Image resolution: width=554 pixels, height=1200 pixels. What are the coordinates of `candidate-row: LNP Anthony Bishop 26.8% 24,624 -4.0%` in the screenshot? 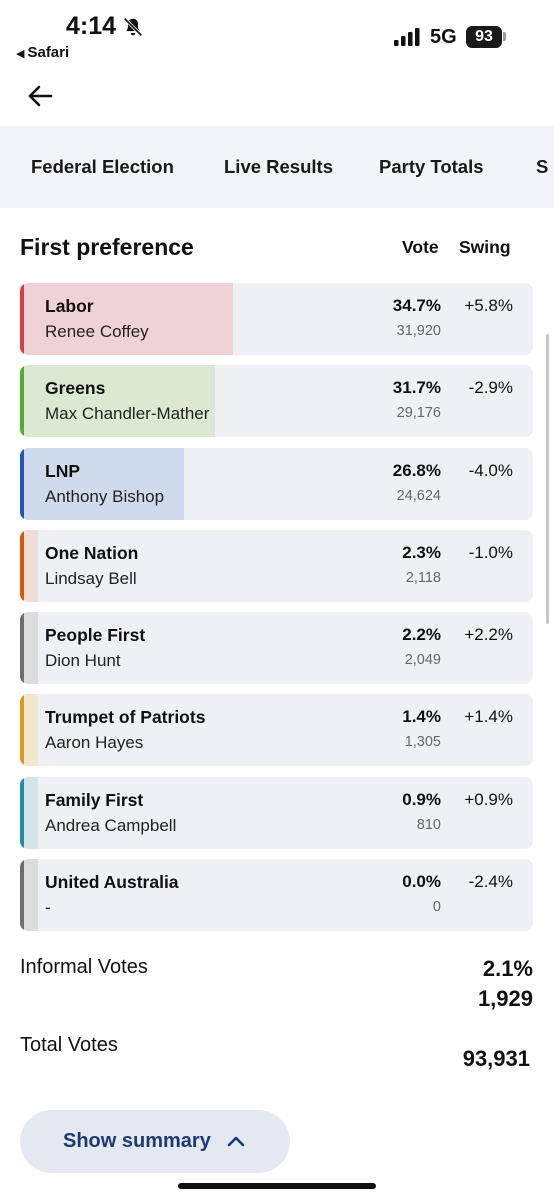 It's located at (276, 483).